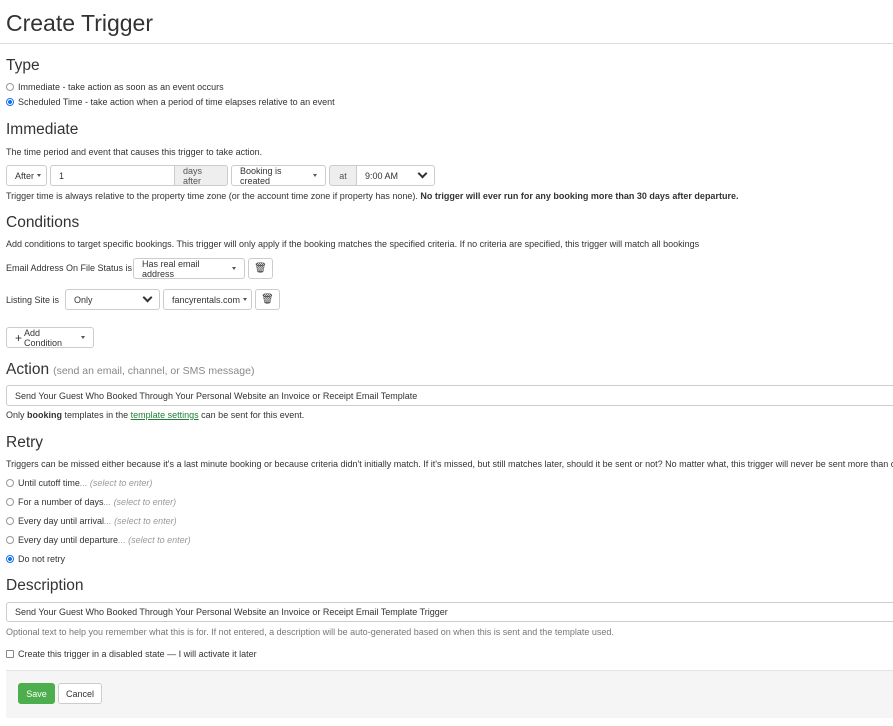 Image resolution: width=893 pixels, height=726 pixels. I want to click on option-label: Do not retry, so click(42, 559).